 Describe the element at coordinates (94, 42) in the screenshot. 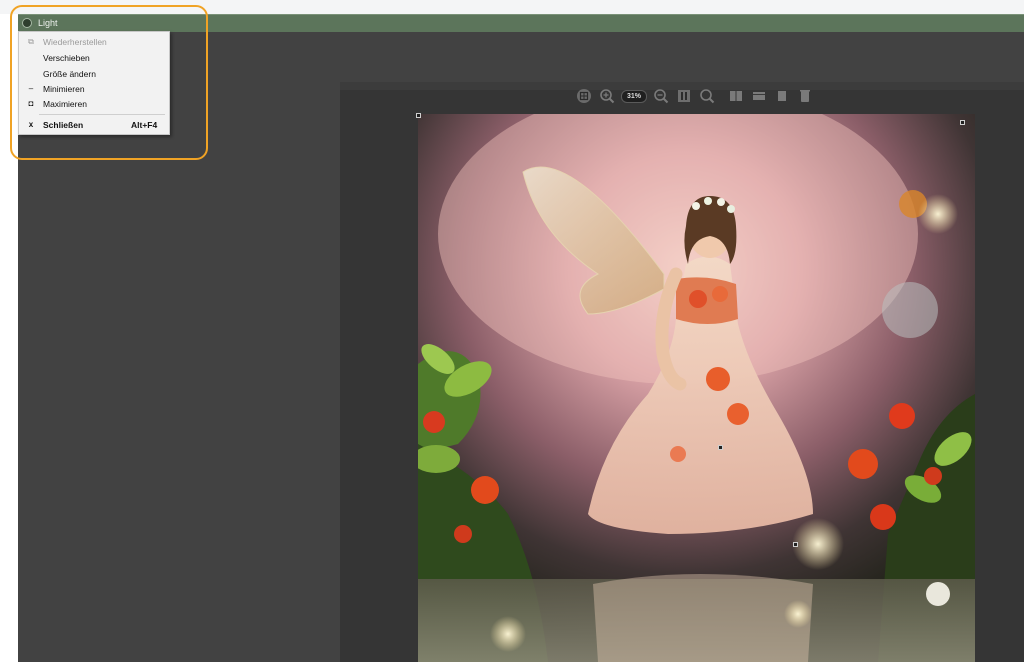

I see `menu-item-restore: ⧉ Wiederherstellen` at that location.